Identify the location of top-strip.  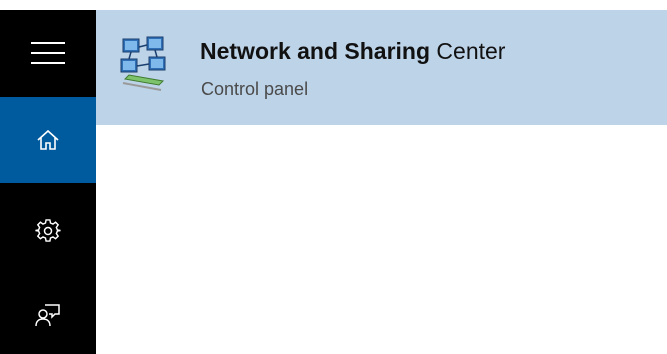
(333, 5).